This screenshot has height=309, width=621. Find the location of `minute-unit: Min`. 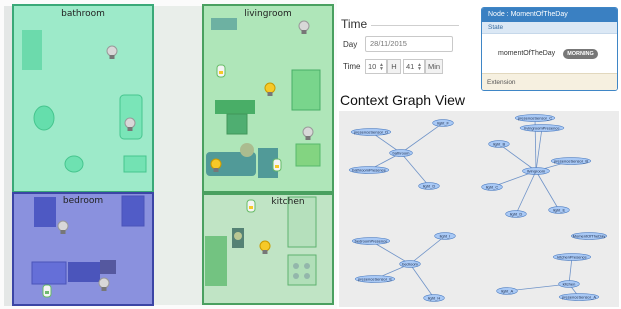

minute-unit: Min is located at coordinates (434, 66).